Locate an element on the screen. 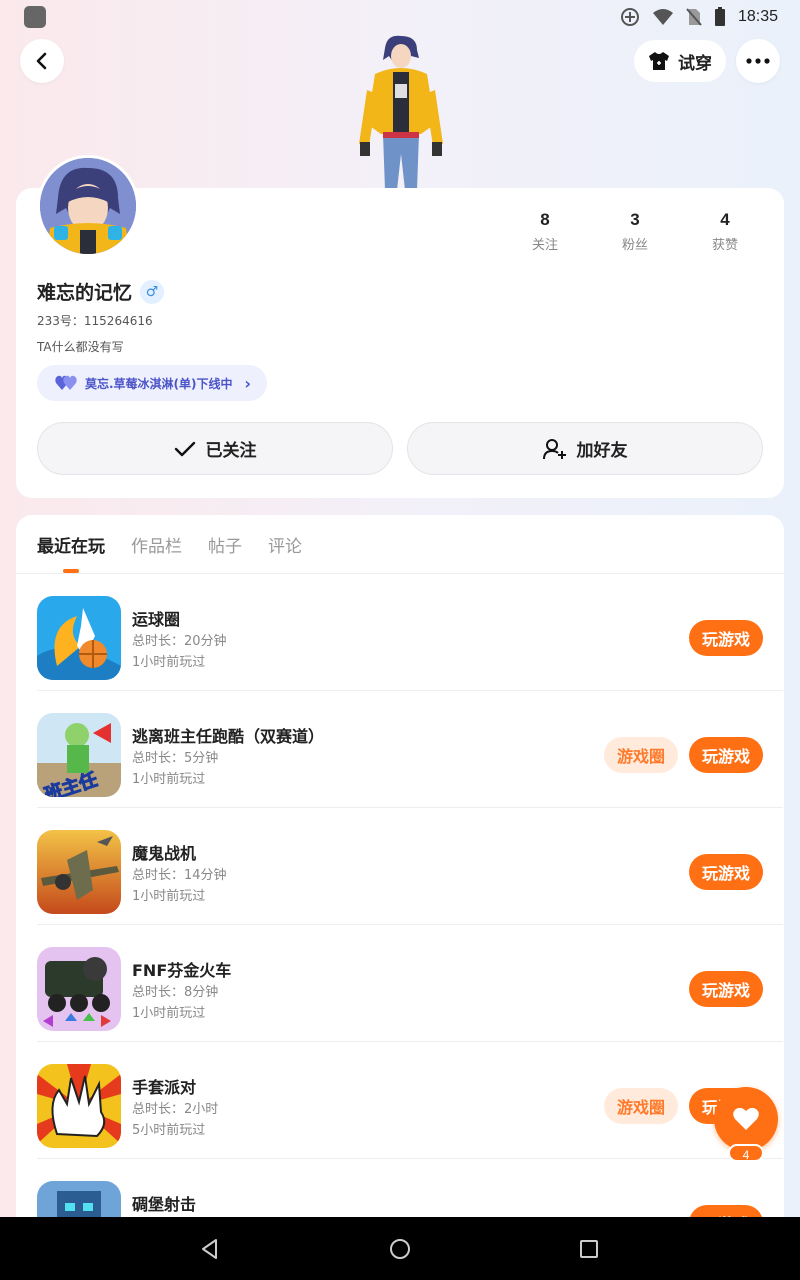 The image size is (800, 1280). follow-label: 已关注 is located at coordinates (231, 451).